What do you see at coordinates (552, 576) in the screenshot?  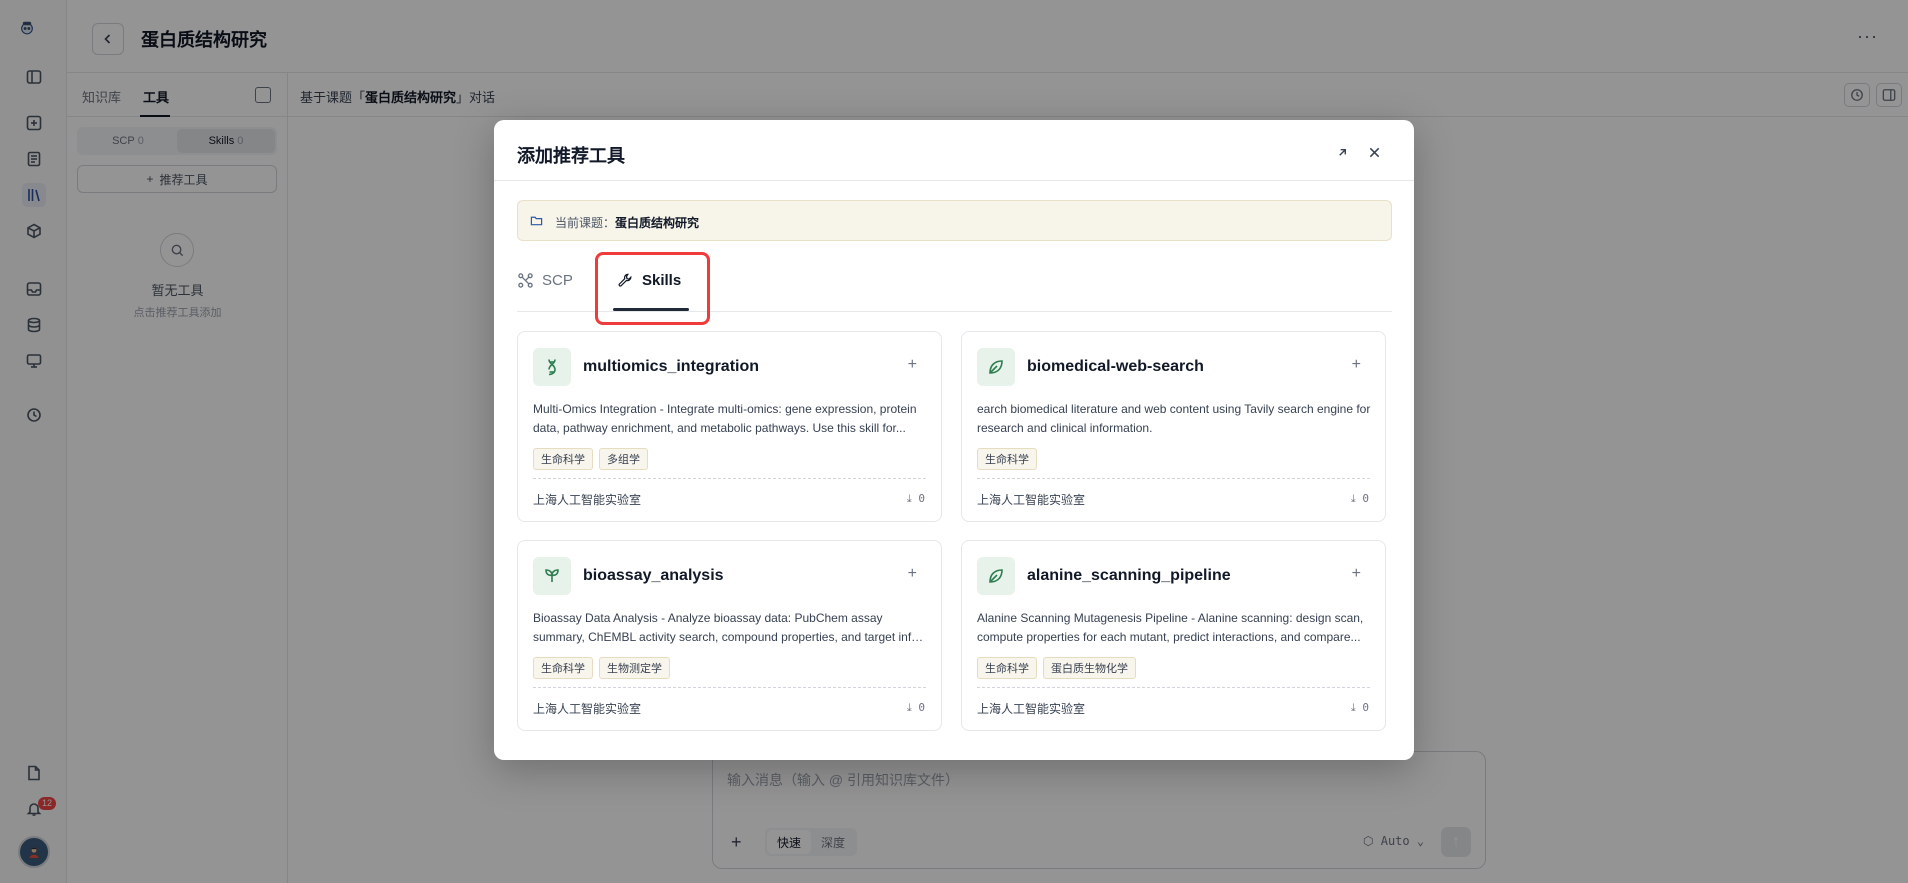 I see `sprout-icon` at bounding box center [552, 576].